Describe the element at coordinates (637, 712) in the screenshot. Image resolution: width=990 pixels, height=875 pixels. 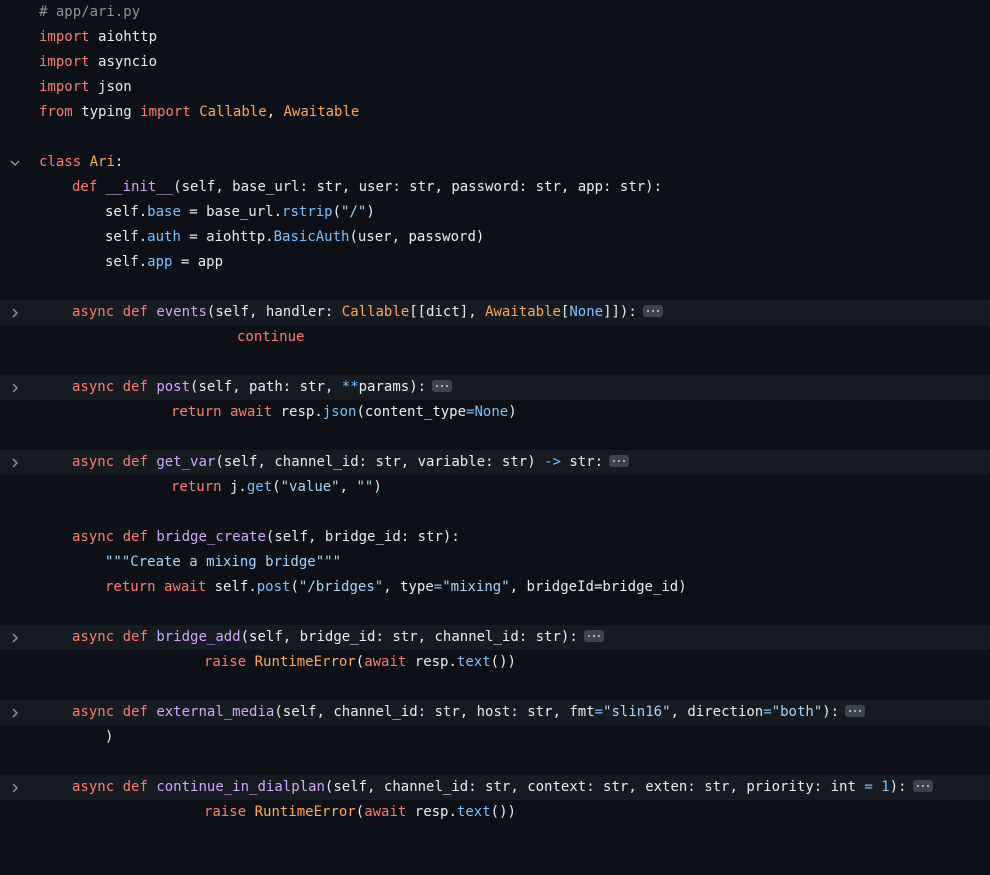
I see `string-literal: "slin16"` at that location.